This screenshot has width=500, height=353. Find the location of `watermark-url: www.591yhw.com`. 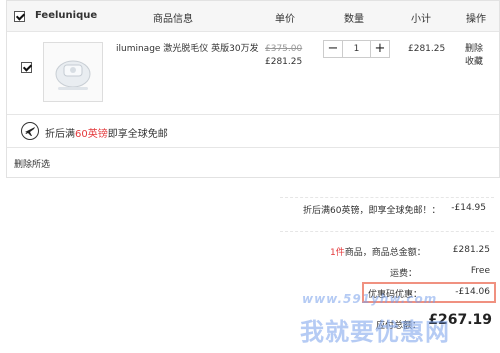

watermark-url: www.591yhw.com is located at coordinates (370, 299).